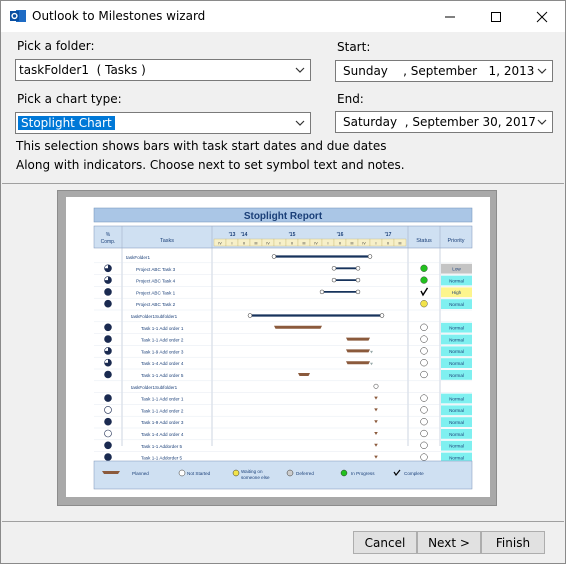  I want to click on start-date-value: Sunday , September 1, 2013, so click(439, 71).